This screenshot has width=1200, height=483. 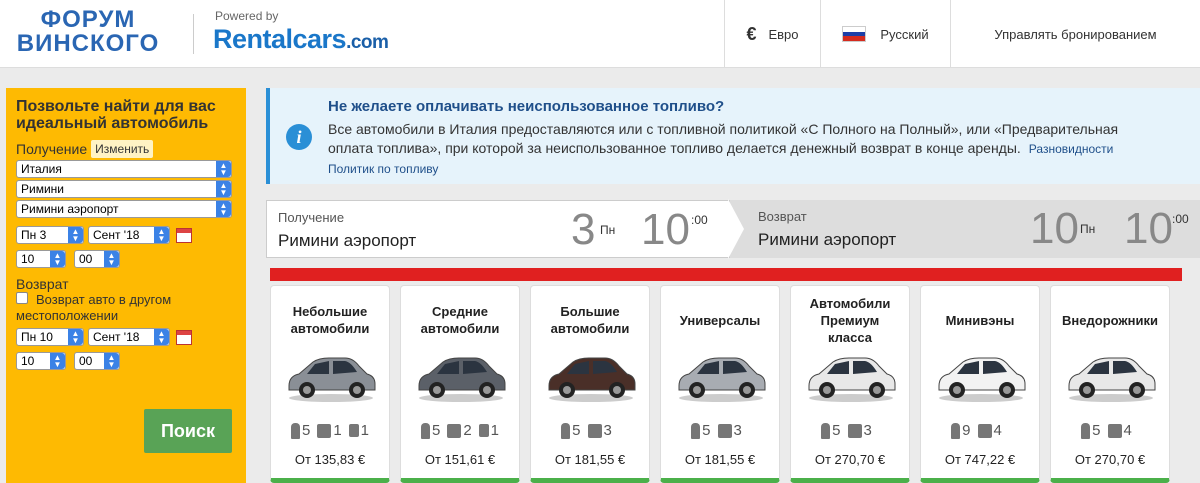 I want to click on pickup-day-number: 3, so click(x=583, y=229).